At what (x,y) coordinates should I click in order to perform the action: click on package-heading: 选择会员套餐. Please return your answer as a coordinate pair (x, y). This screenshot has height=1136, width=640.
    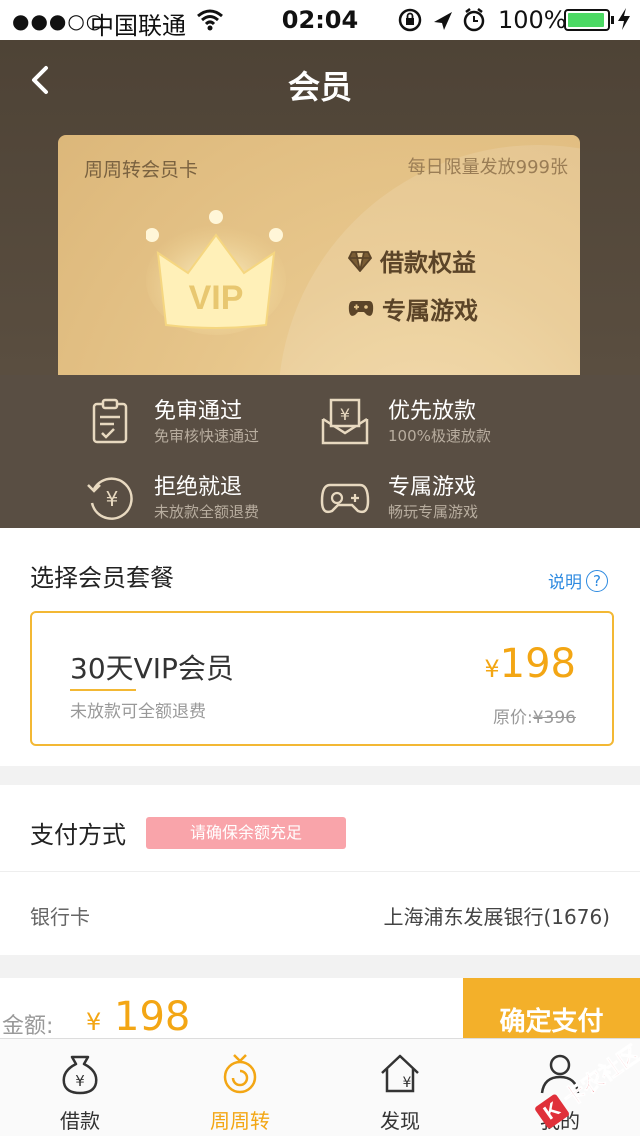
    Looking at the image, I should click on (102, 578).